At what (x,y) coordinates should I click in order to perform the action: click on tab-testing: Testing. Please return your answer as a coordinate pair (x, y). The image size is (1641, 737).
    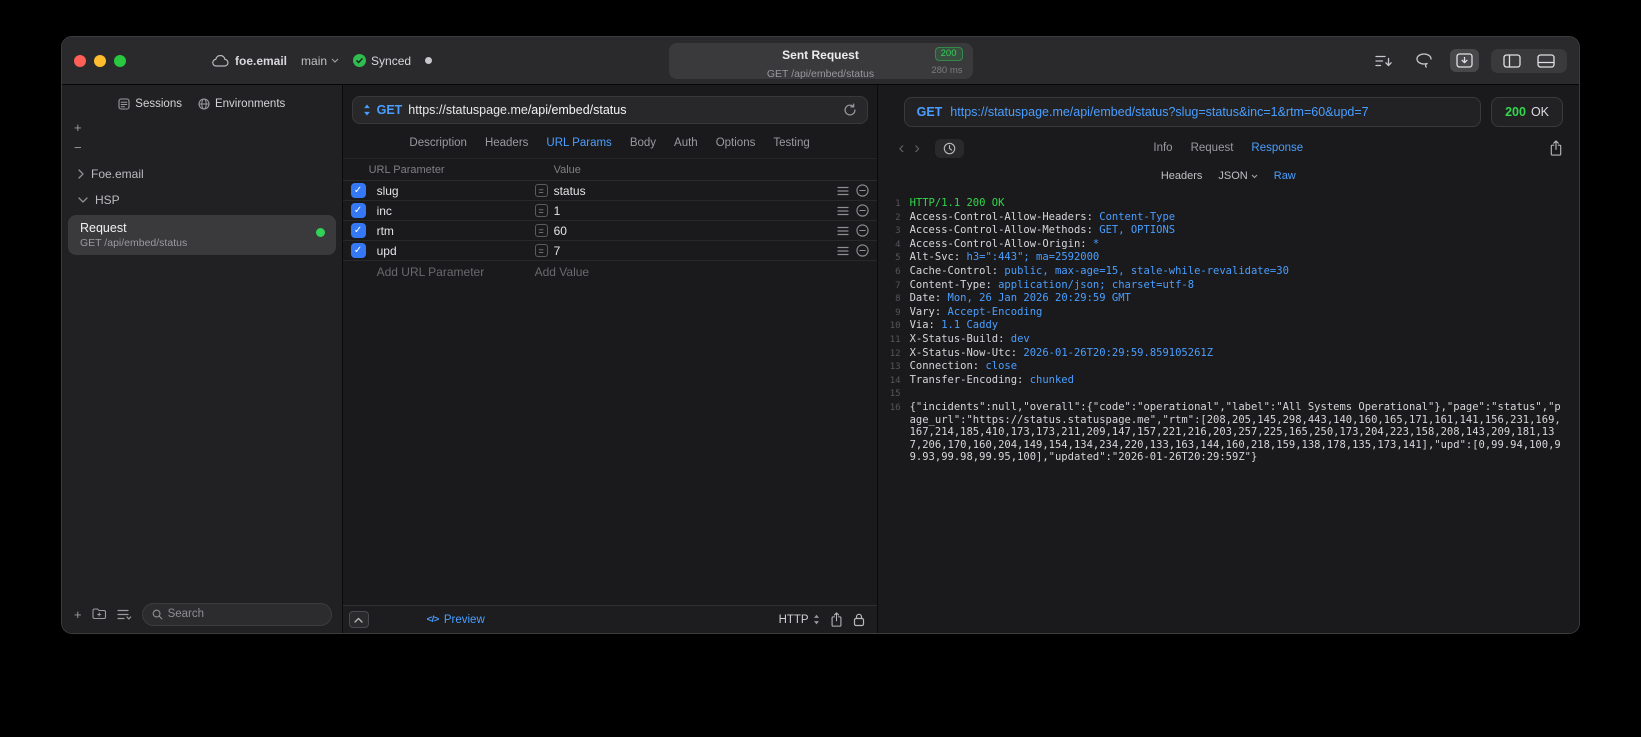
    Looking at the image, I should click on (791, 143).